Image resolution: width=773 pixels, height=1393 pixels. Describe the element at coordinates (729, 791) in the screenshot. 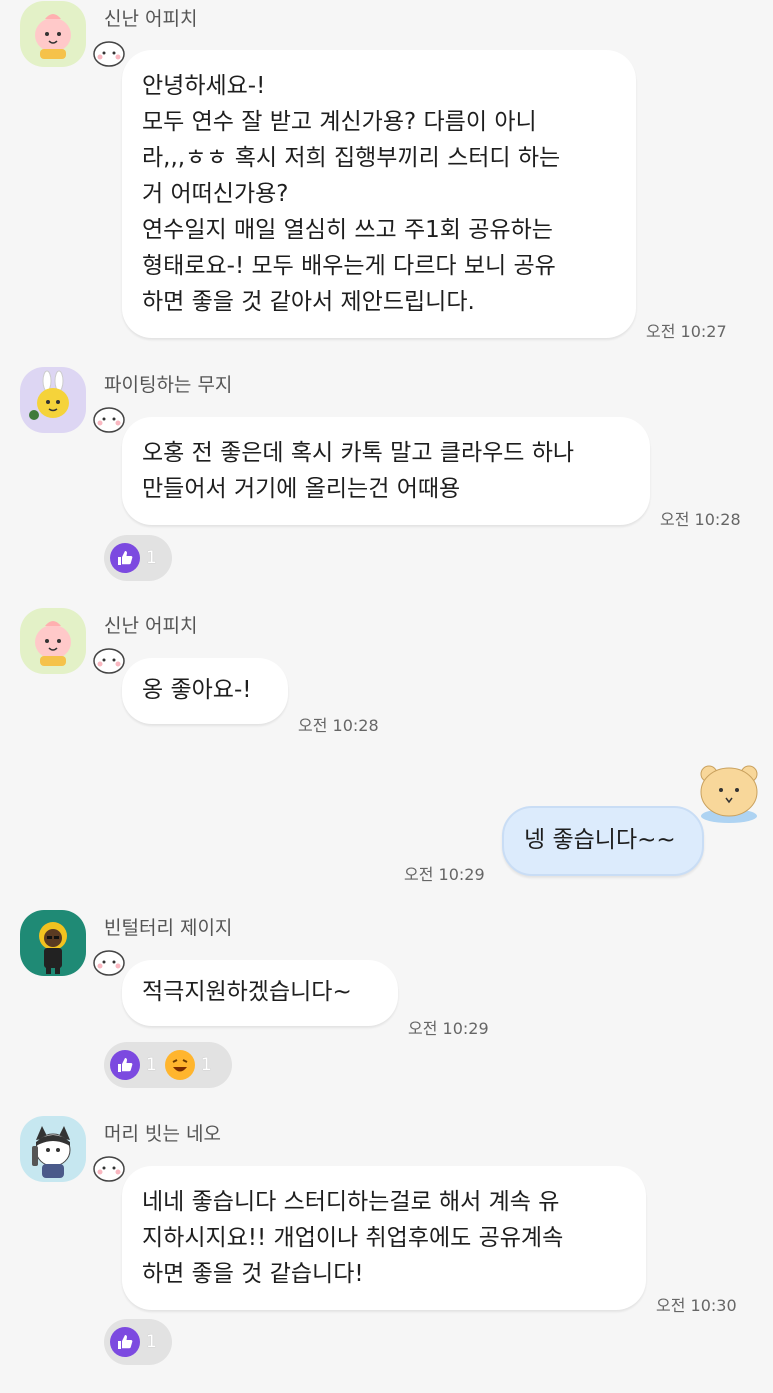

I see `my-bear-avatar` at that location.